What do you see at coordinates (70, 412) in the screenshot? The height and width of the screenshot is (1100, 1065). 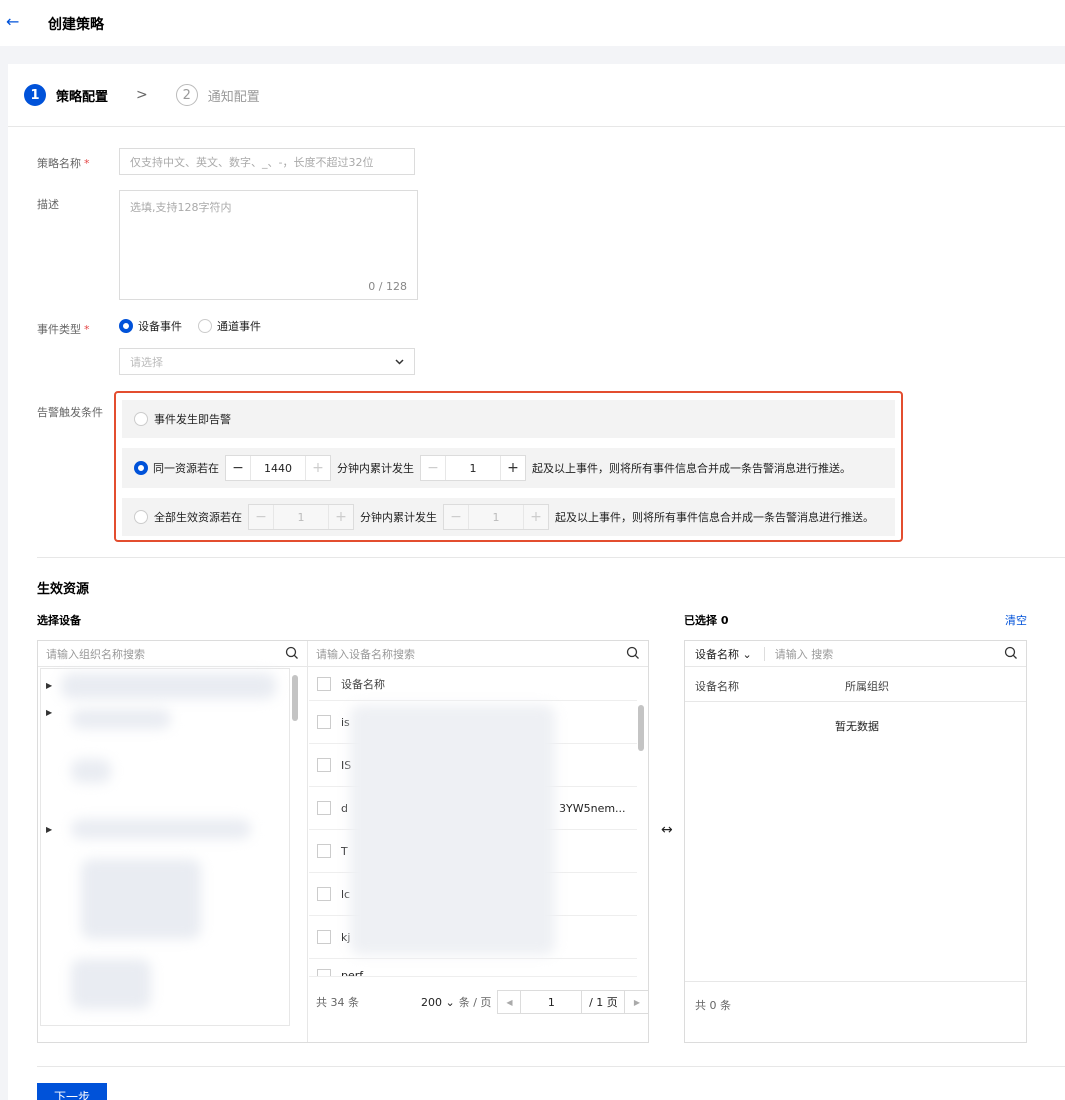 I see `trigger-label: 告警触发条件` at bounding box center [70, 412].